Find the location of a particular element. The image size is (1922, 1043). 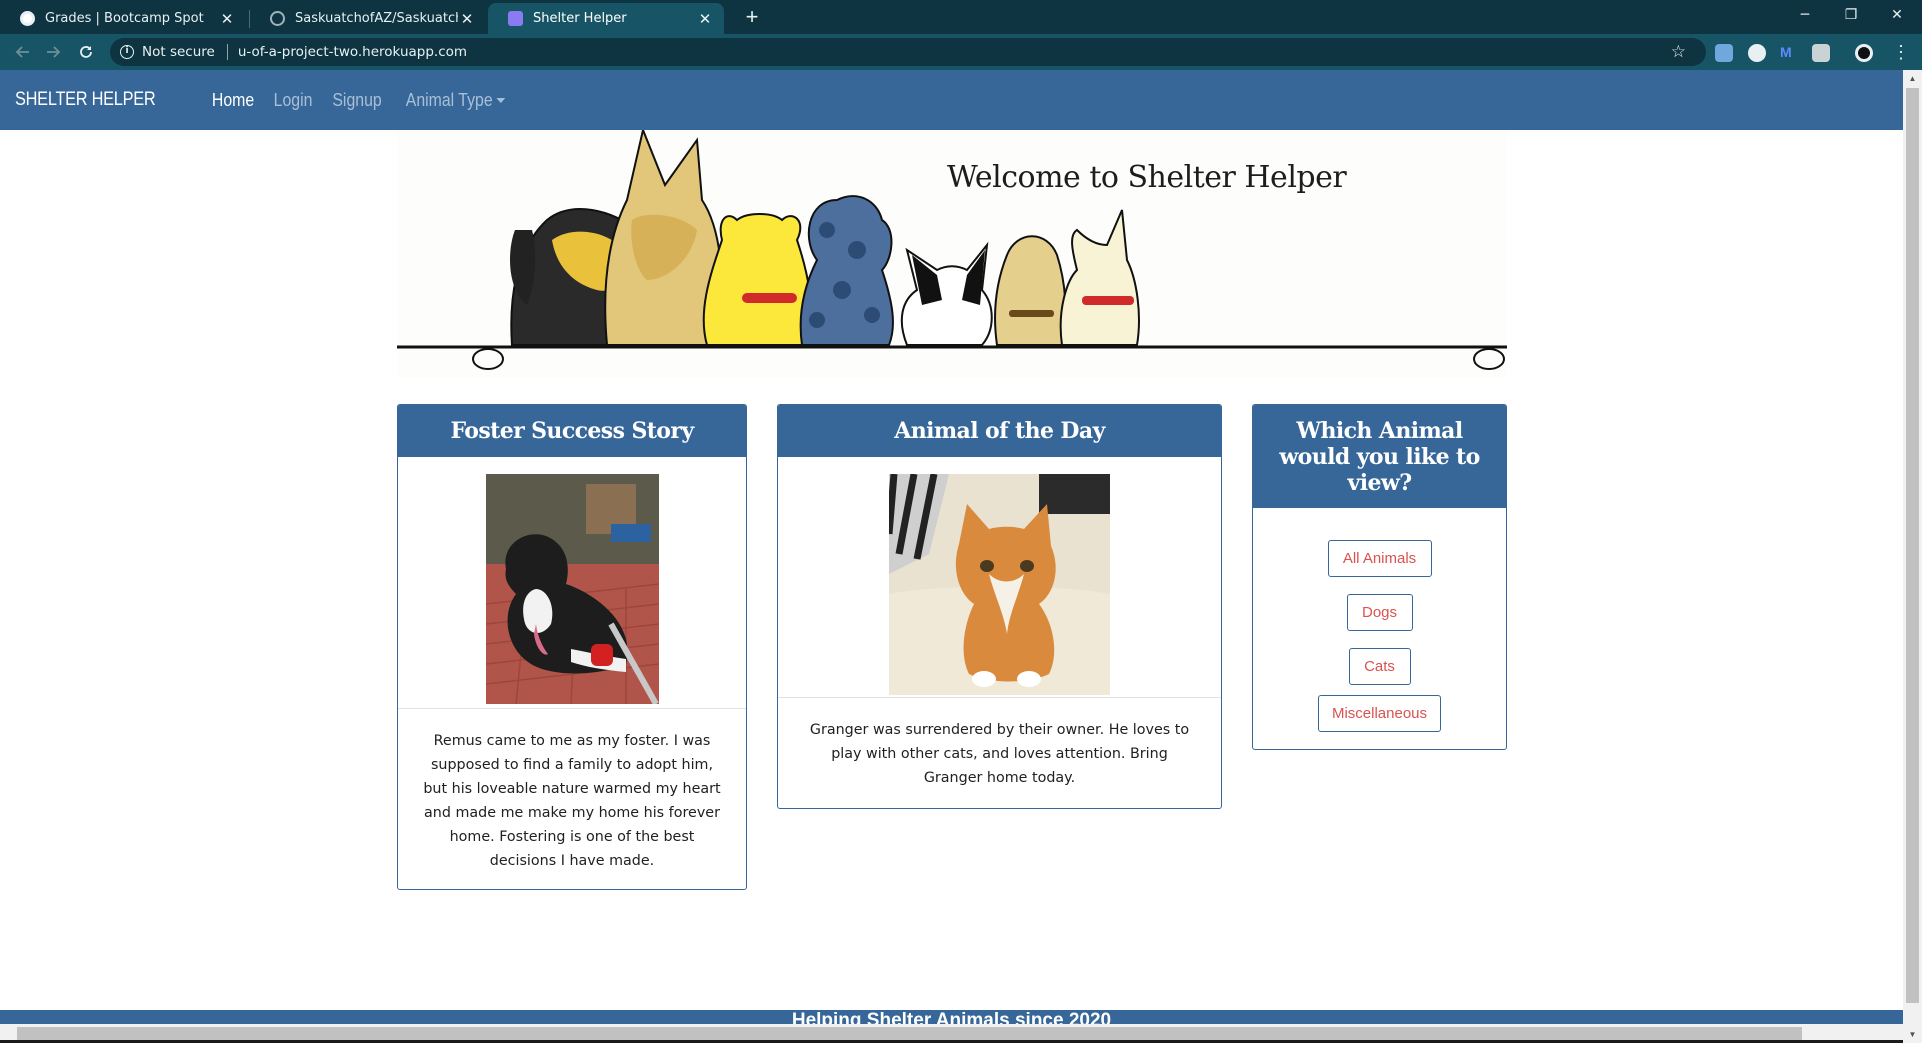

url-text: u-of-a-project-two.herokuapp.com is located at coordinates (352, 52).